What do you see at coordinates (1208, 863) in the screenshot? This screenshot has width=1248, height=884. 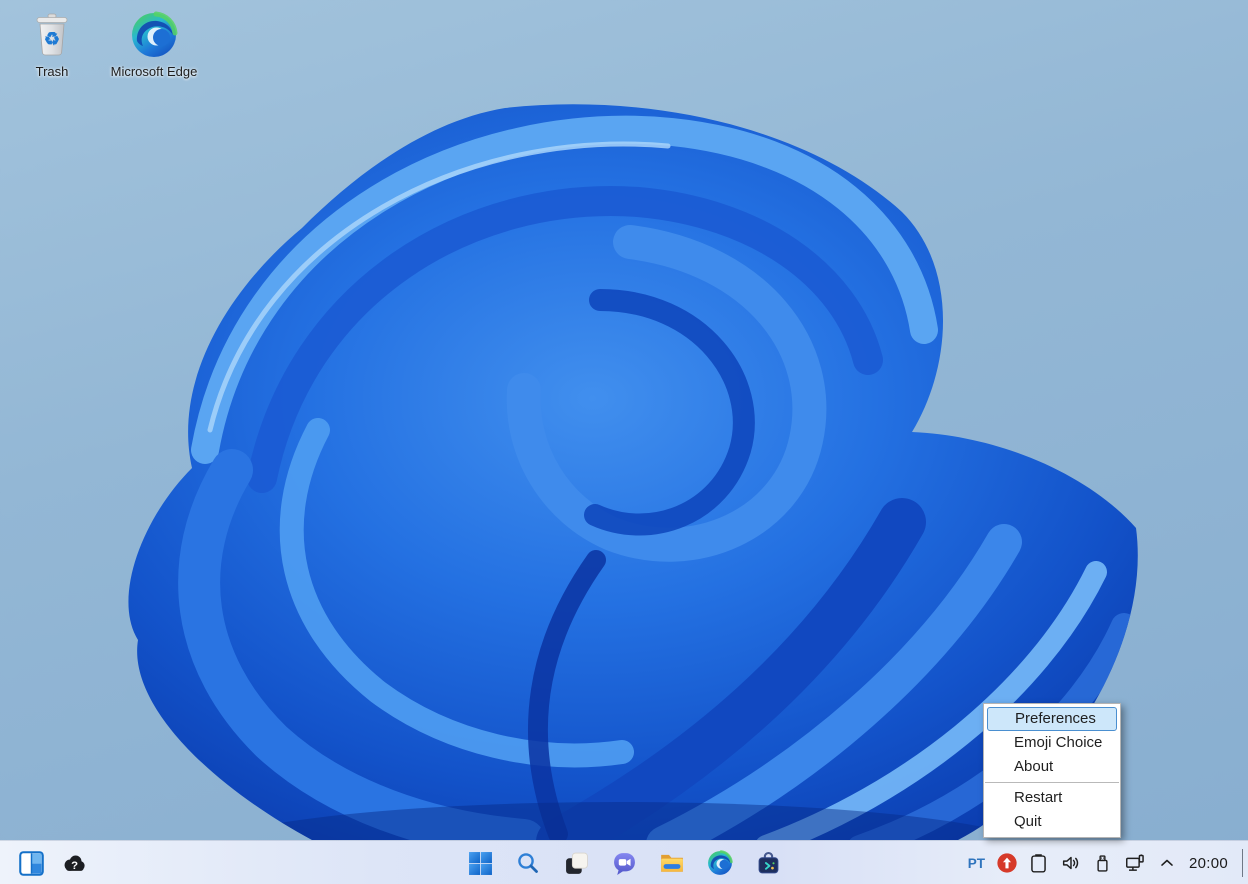 I see `taskbar-clock: 20:00` at bounding box center [1208, 863].